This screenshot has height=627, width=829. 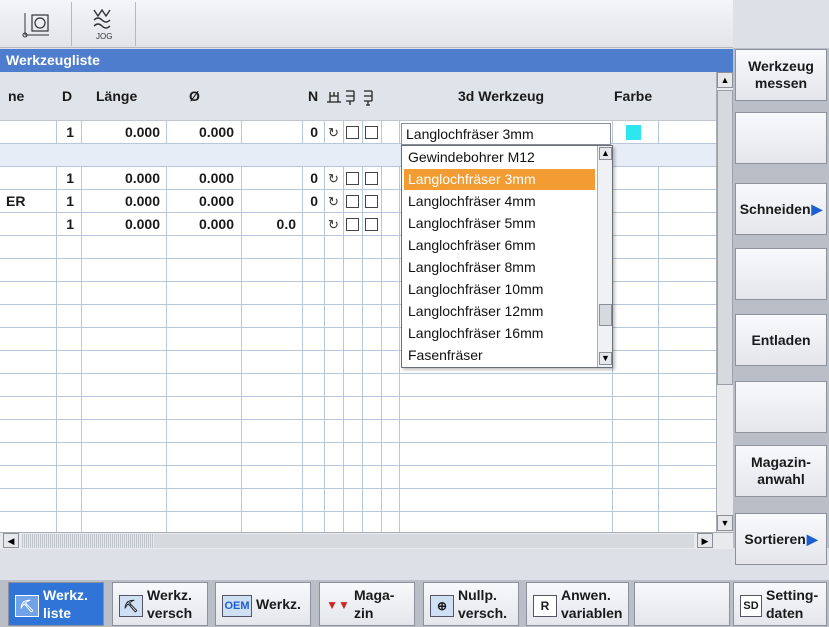 What do you see at coordinates (366, 60) in the screenshot?
I see `page-title: Werkzeugliste` at bounding box center [366, 60].